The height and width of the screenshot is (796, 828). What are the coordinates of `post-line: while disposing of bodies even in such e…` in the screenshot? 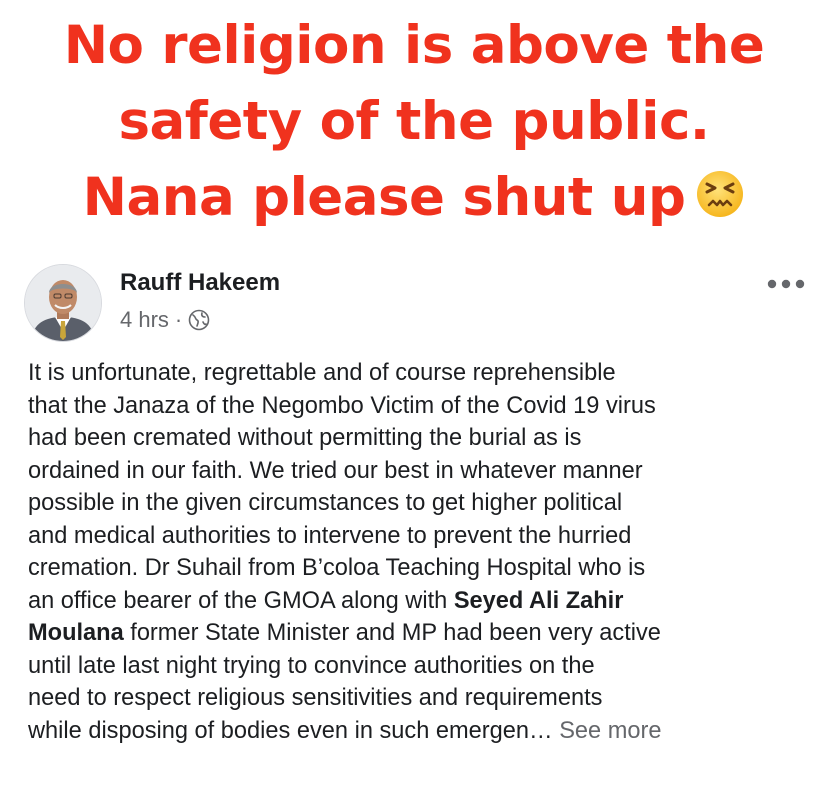 It's located at (423, 731).